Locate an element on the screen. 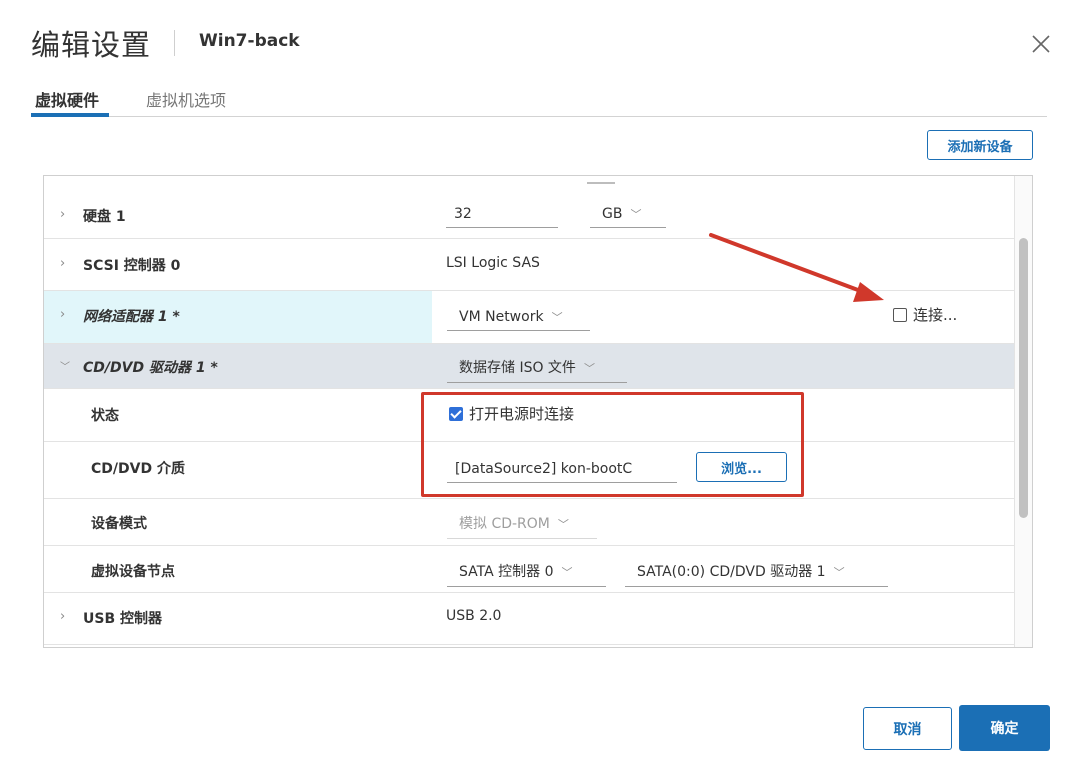 The image size is (1080, 777). cddvd-status-row: 状态 打开电源时连接 is located at coordinates (529, 415).